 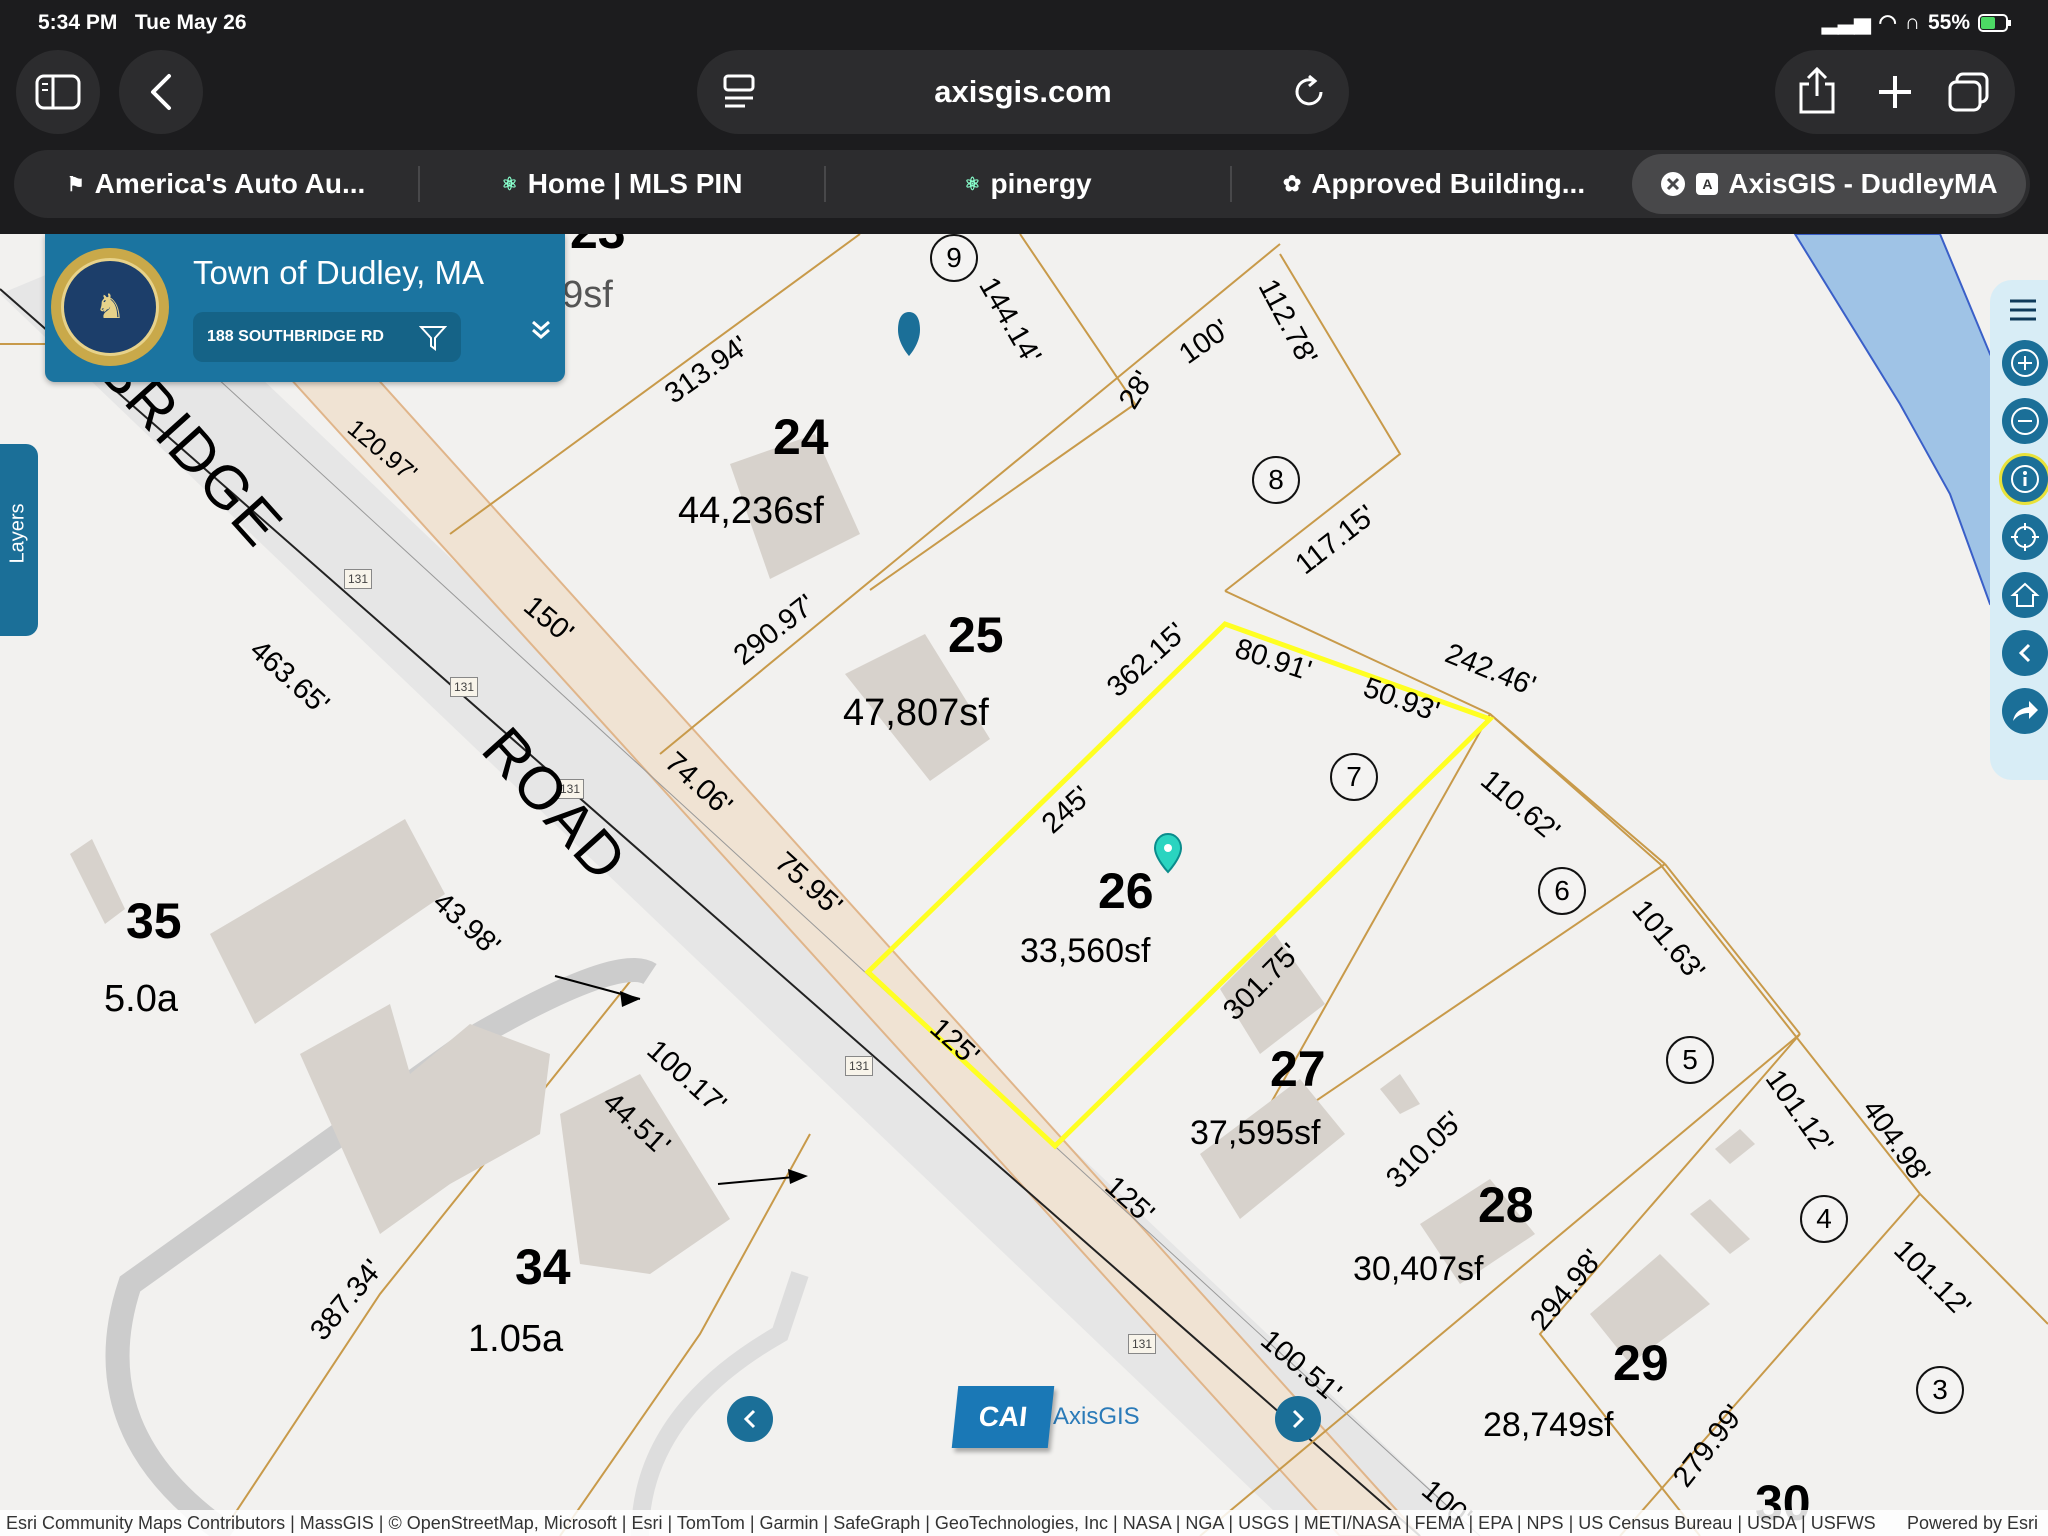 I want to click on previous-extent-button, so click(x=2025, y=653).